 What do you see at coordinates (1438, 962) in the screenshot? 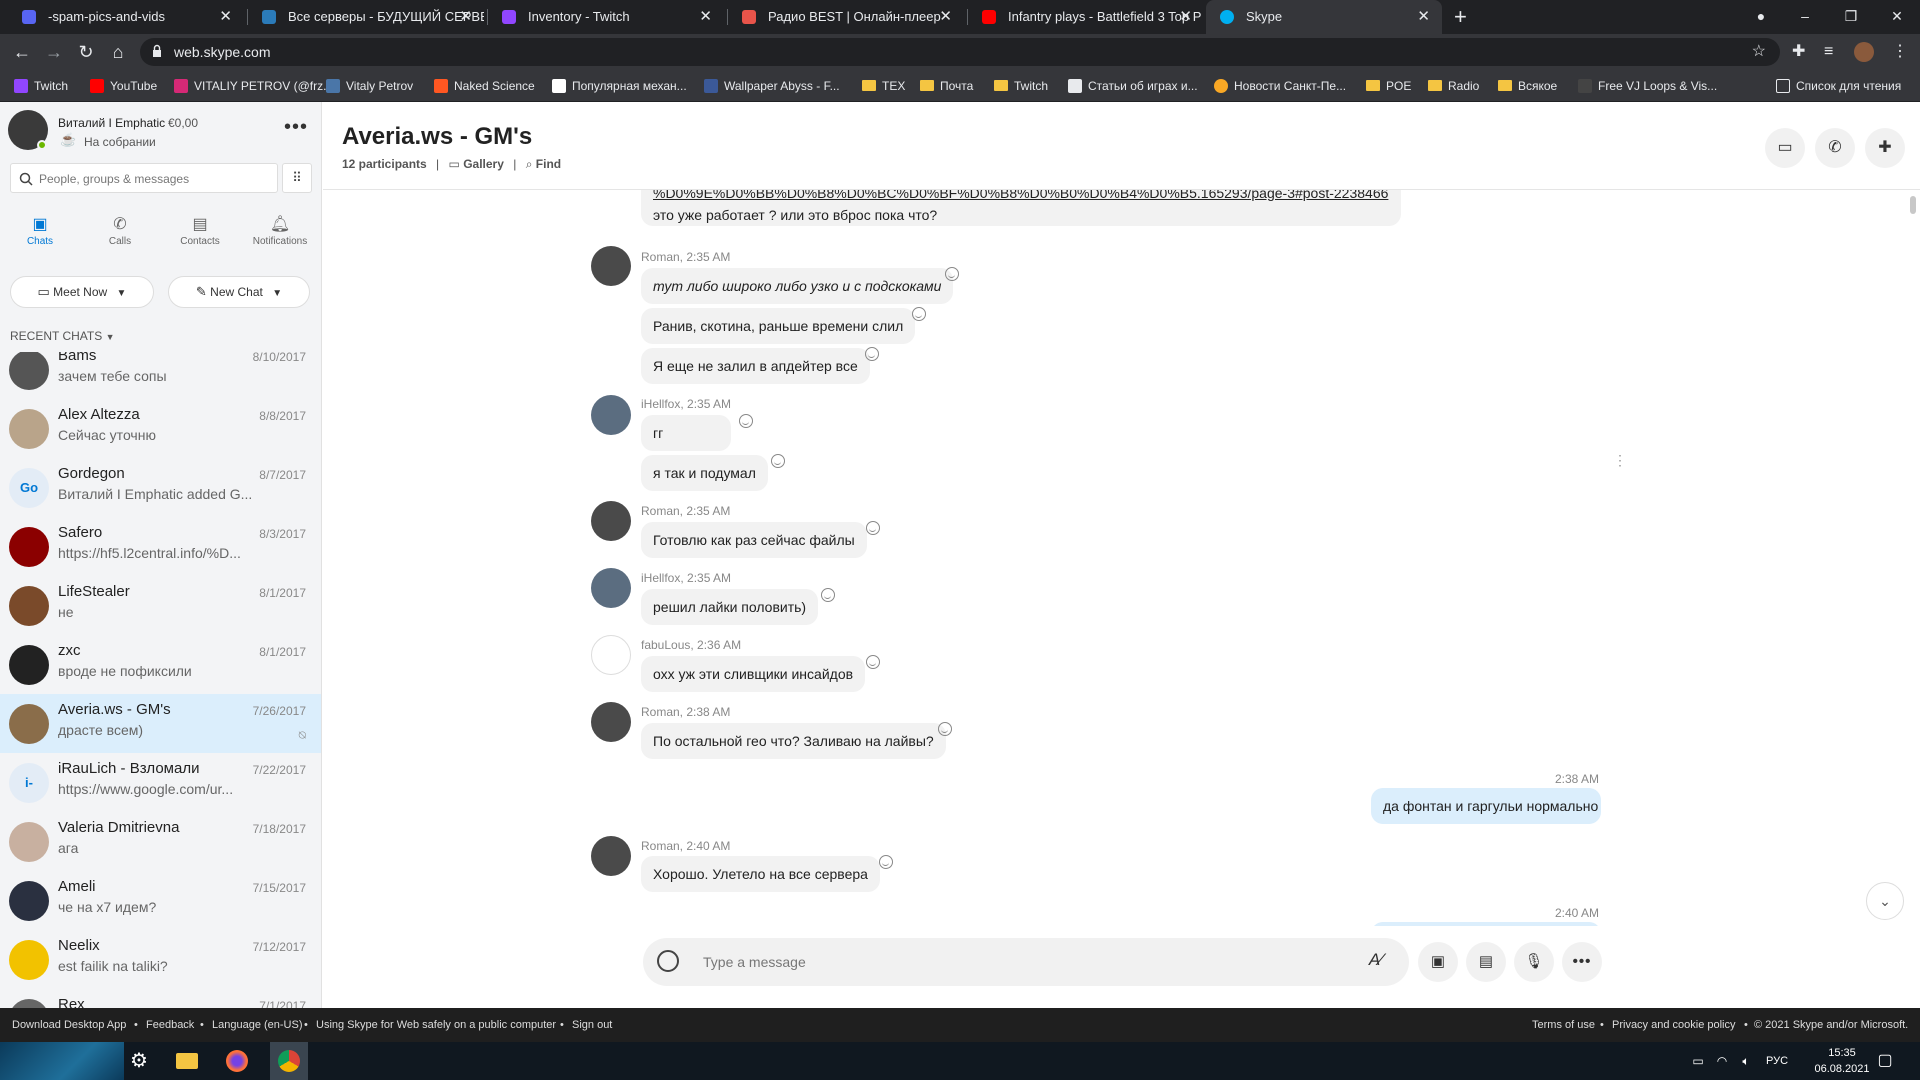
I see `media-gallery-button: ▣` at bounding box center [1438, 962].